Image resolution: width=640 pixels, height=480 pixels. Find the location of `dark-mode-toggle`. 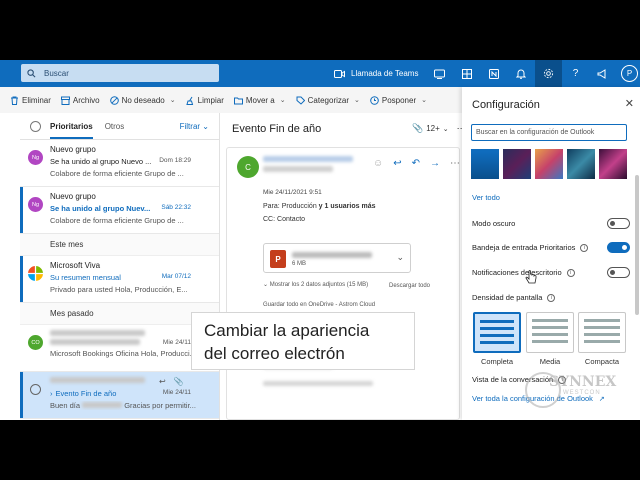

dark-mode-toggle is located at coordinates (618, 223).